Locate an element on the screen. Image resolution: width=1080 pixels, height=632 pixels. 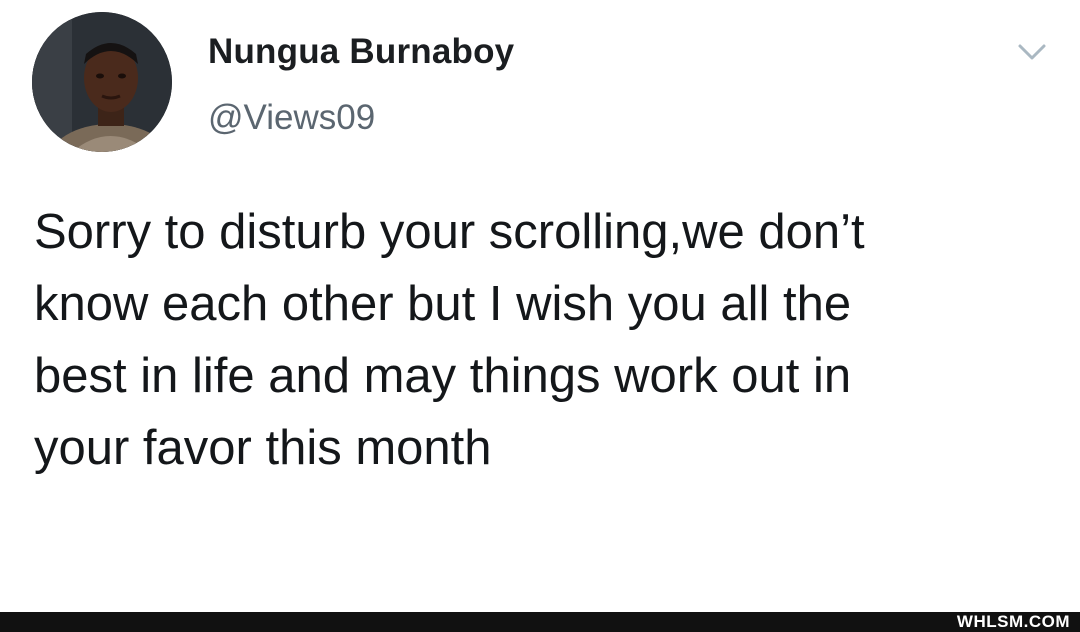
footer-bar: WHLSM.COM is located at coordinates (540, 622).